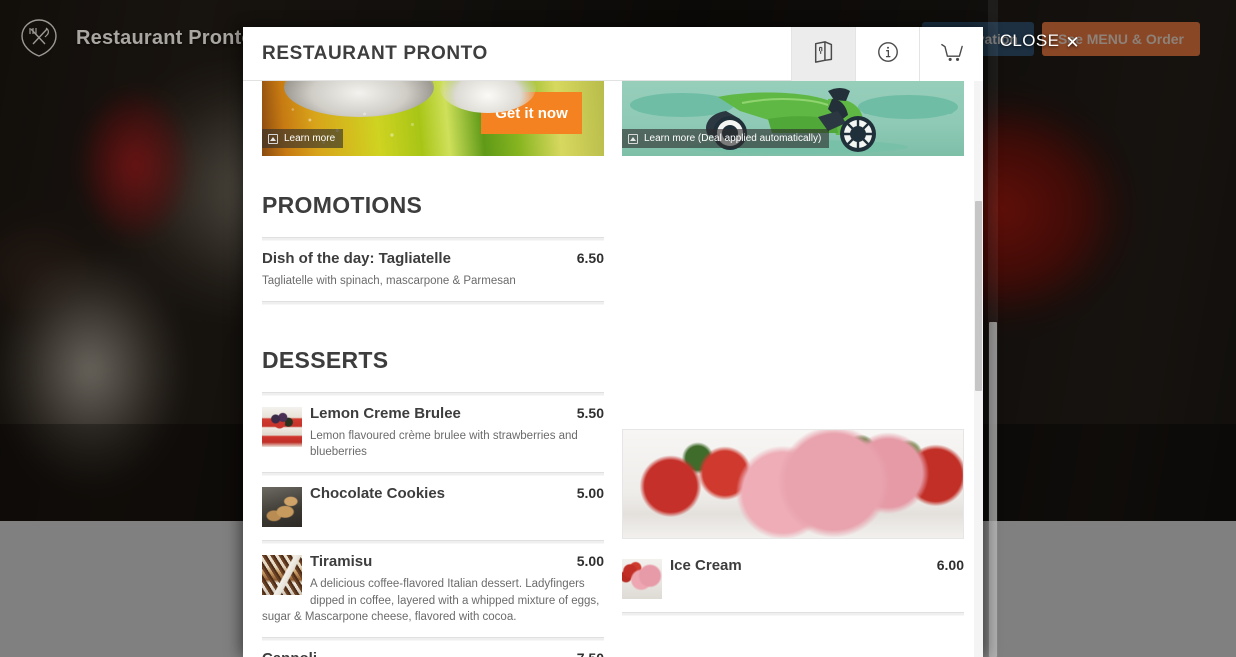  I want to click on tab-info, so click(887, 54).